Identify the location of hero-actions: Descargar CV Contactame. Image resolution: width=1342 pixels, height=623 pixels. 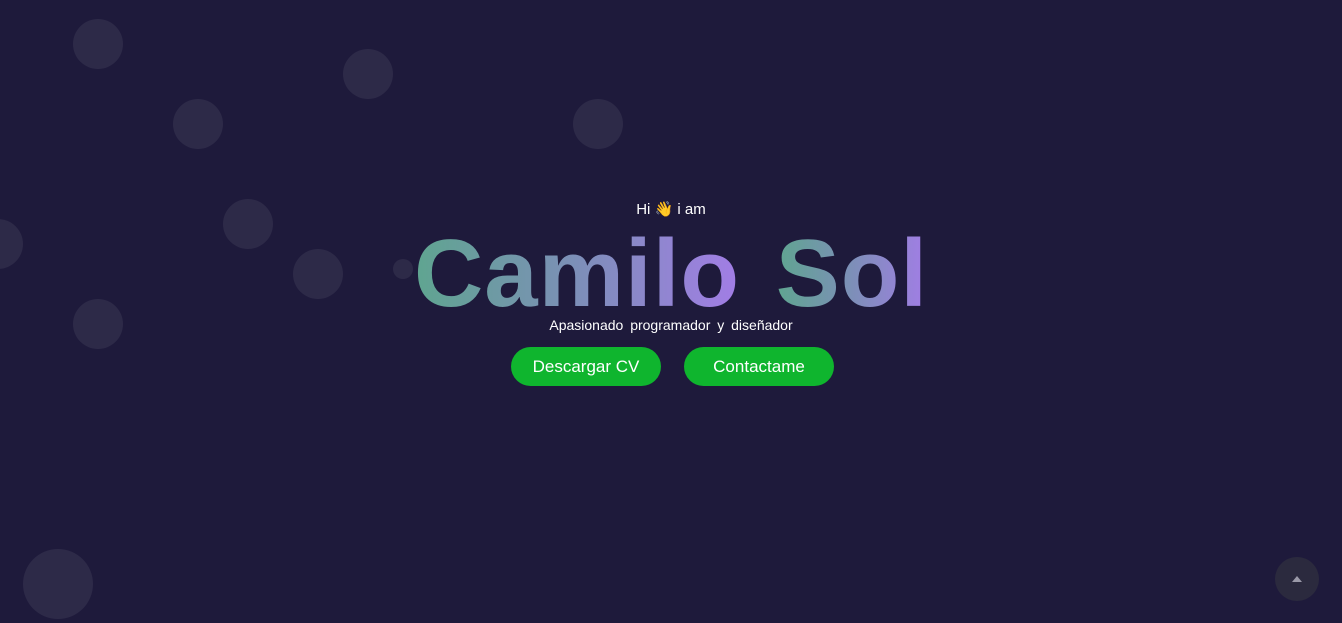
(672, 366).